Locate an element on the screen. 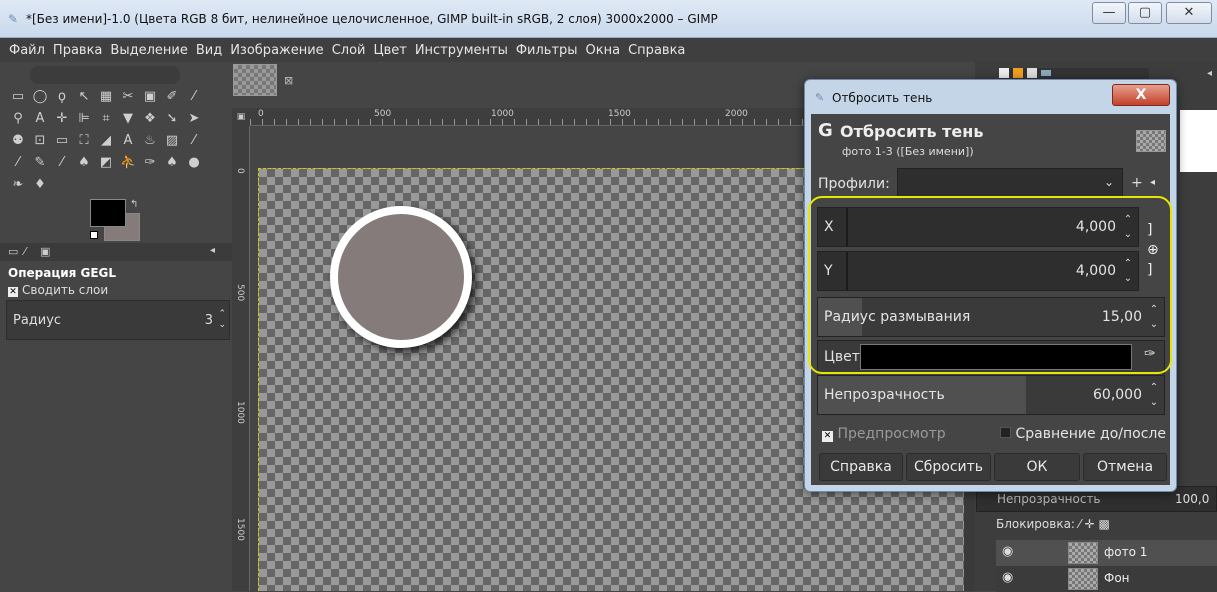  flip-icon: ⚉ is located at coordinates (18, 141).